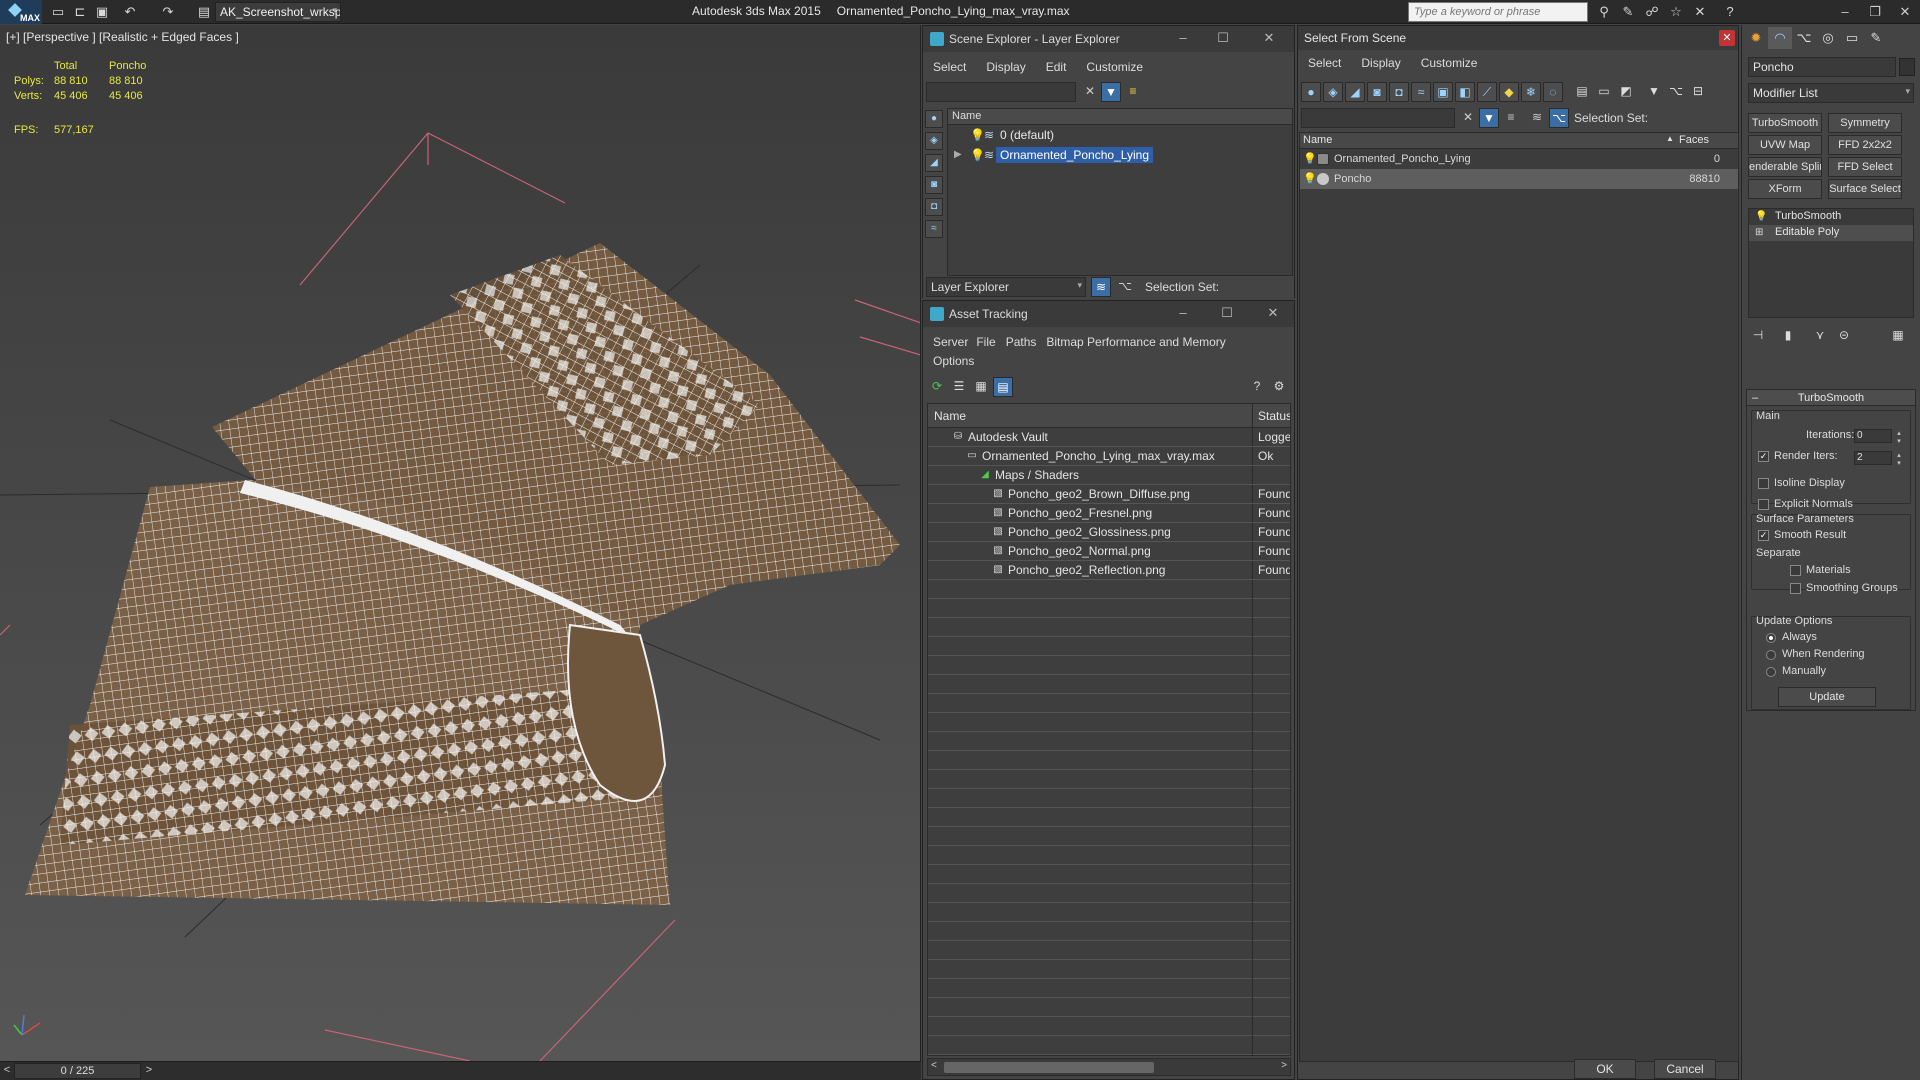  What do you see at coordinates (981, 387) in the screenshot?
I see `thumbnail-view-icon: ▦` at bounding box center [981, 387].